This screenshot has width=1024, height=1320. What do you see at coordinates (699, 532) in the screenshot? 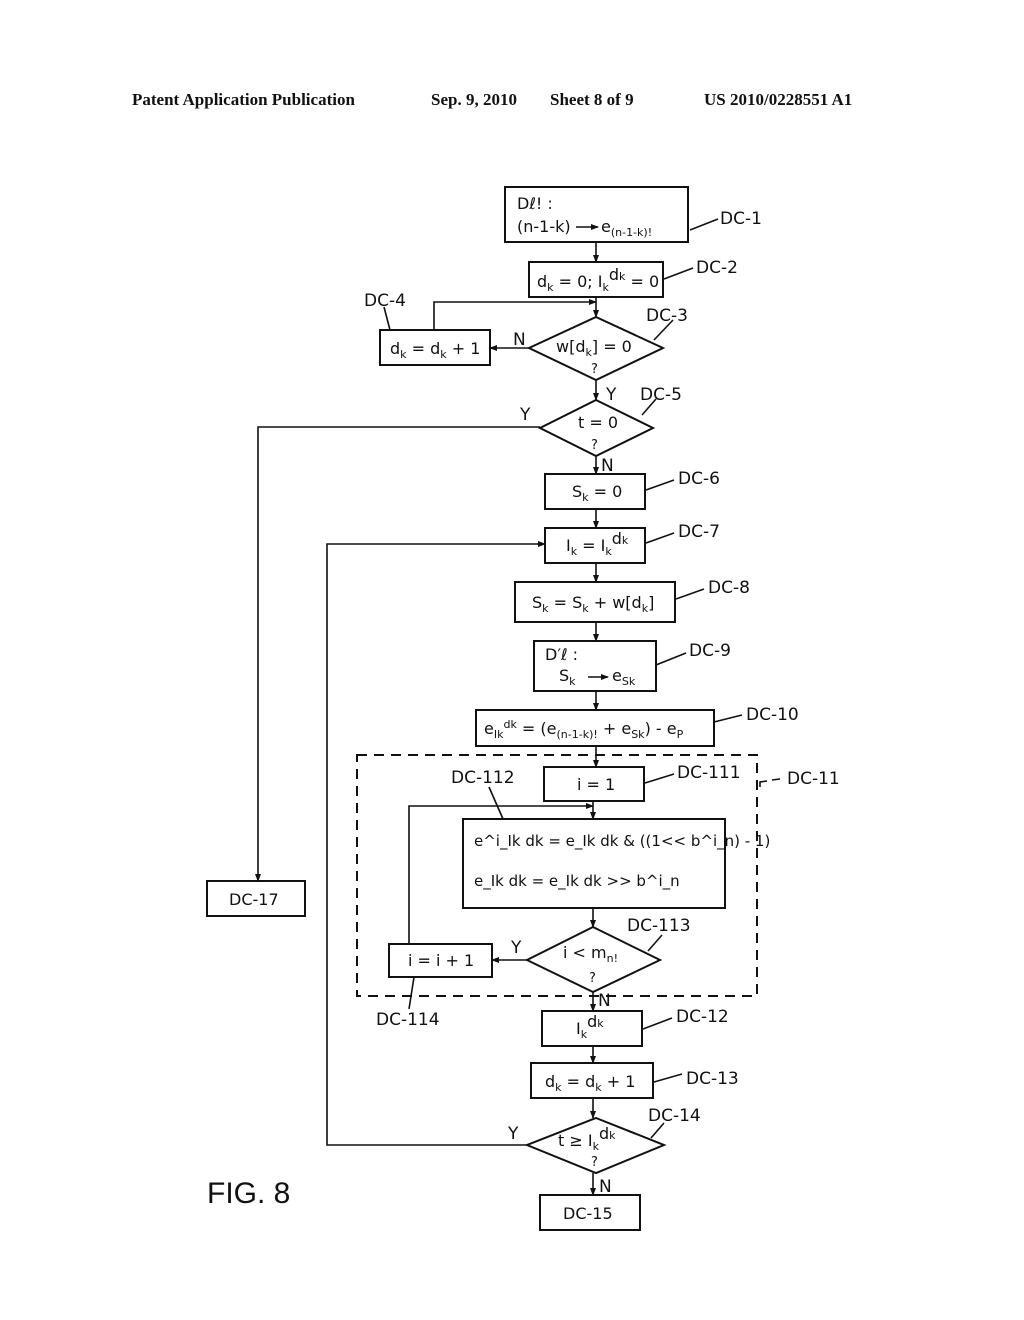
I see `ref-dc7: DC-7` at bounding box center [699, 532].